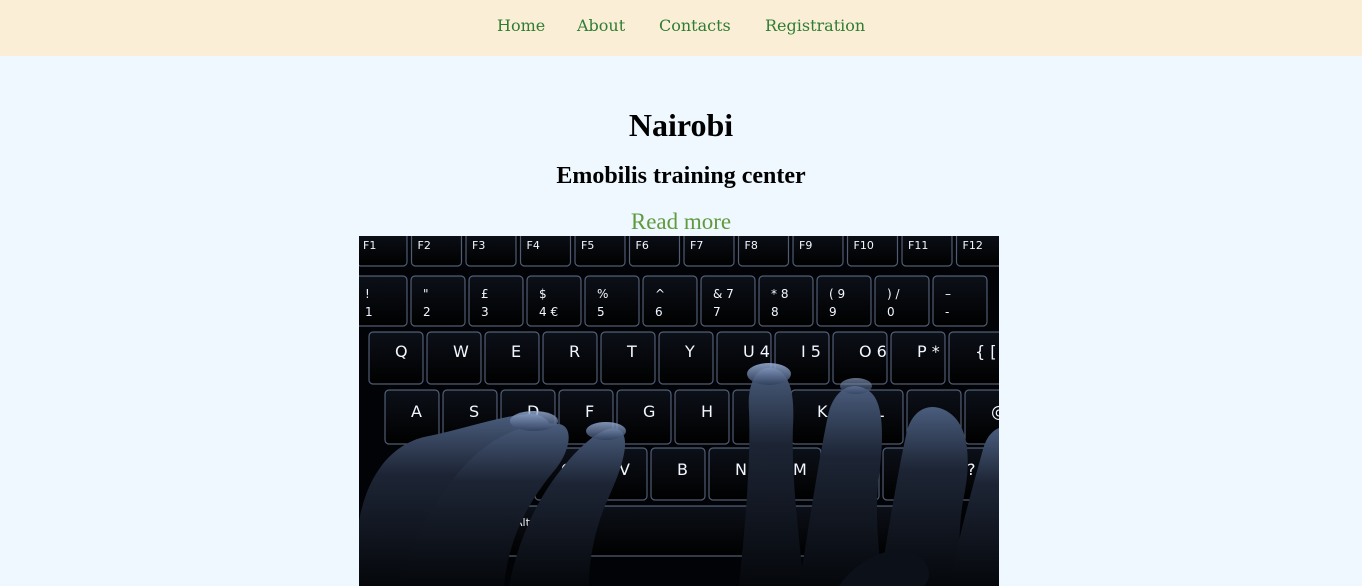  I want to click on key-number-8-label: * 8, so click(779, 294).